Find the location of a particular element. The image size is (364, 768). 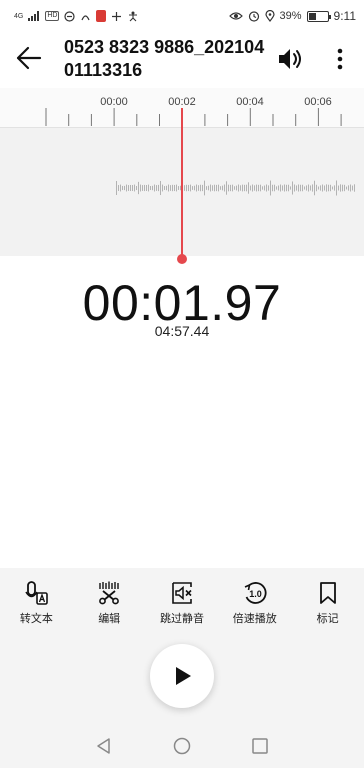

nfc-icon is located at coordinates (86, 17).